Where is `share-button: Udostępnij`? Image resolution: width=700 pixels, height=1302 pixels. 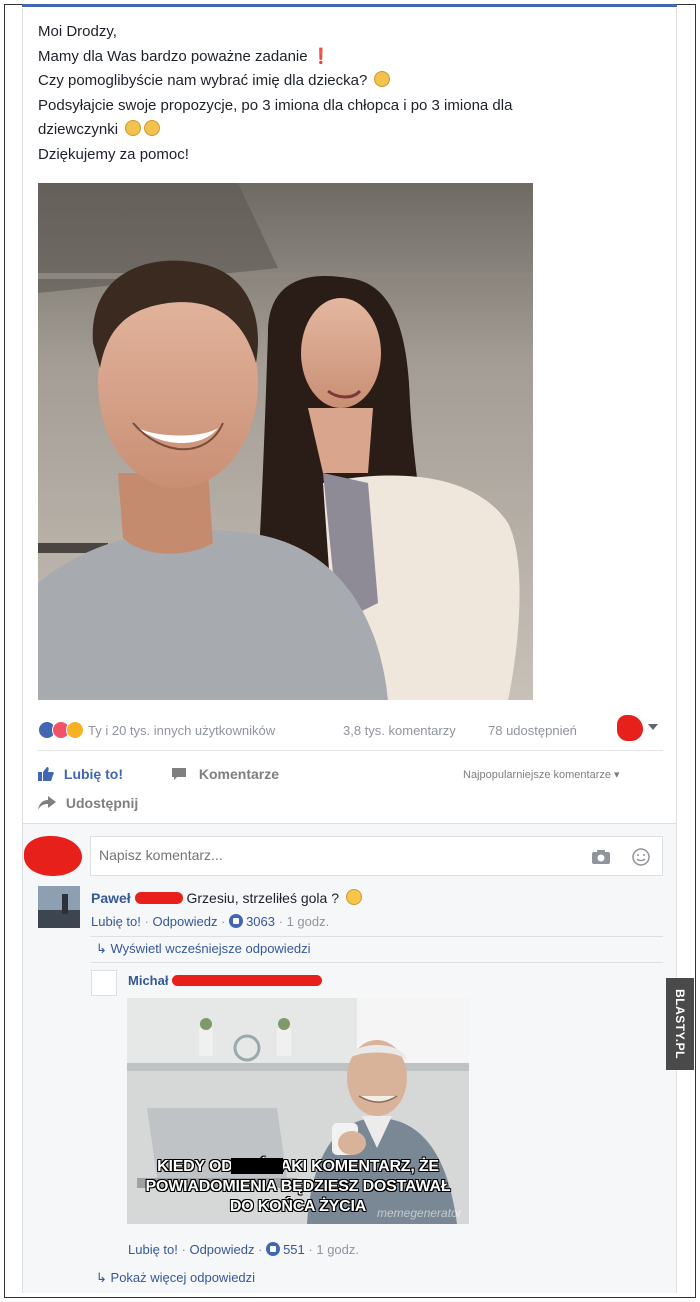 share-button: Udostępnij is located at coordinates (88, 803).